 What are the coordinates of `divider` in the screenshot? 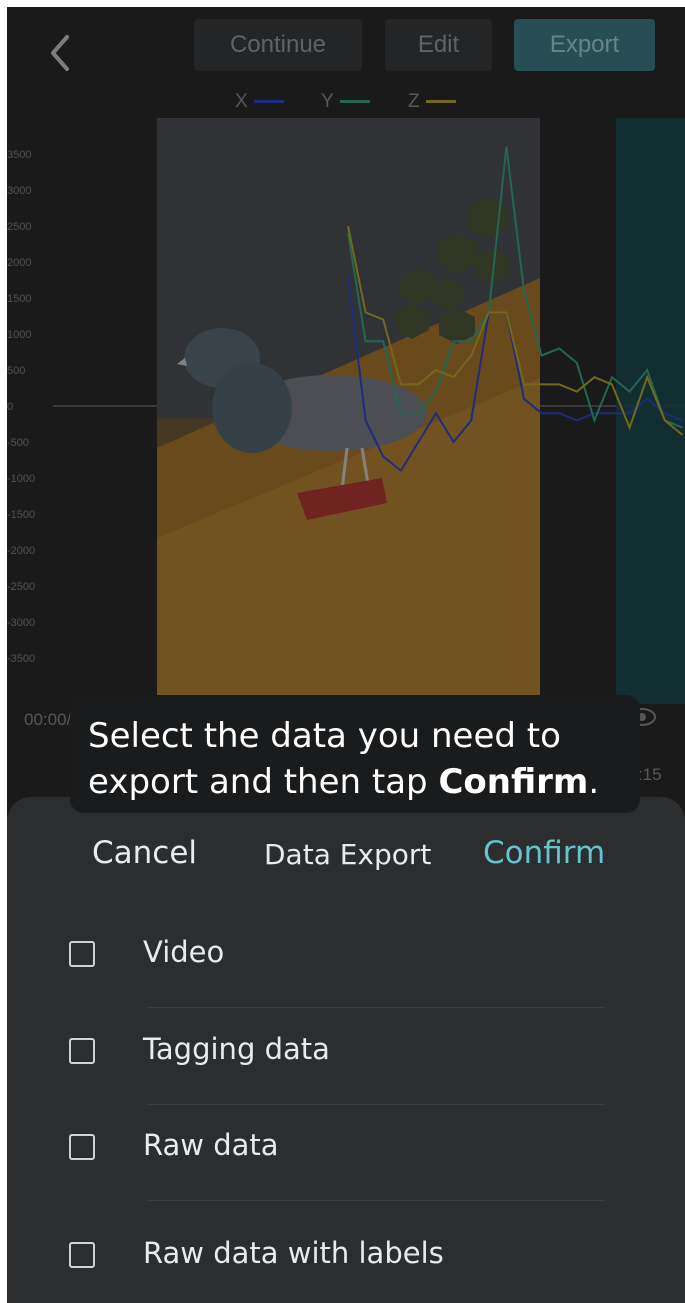 It's located at (376, 1200).